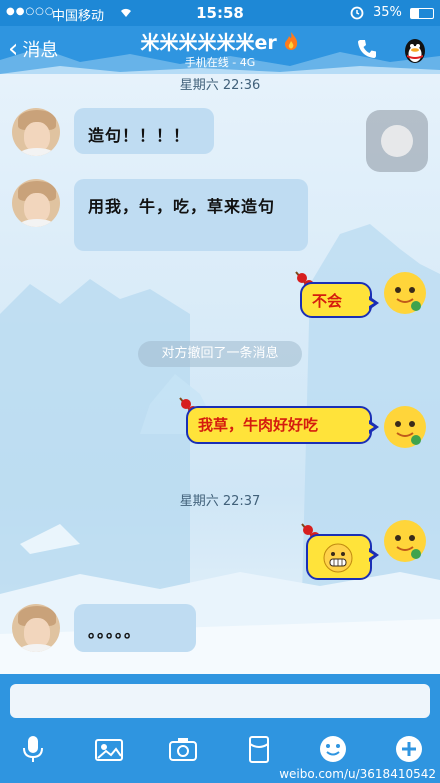 This screenshot has height=783, width=440. I want to click on photo-icon, so click(109, 749).